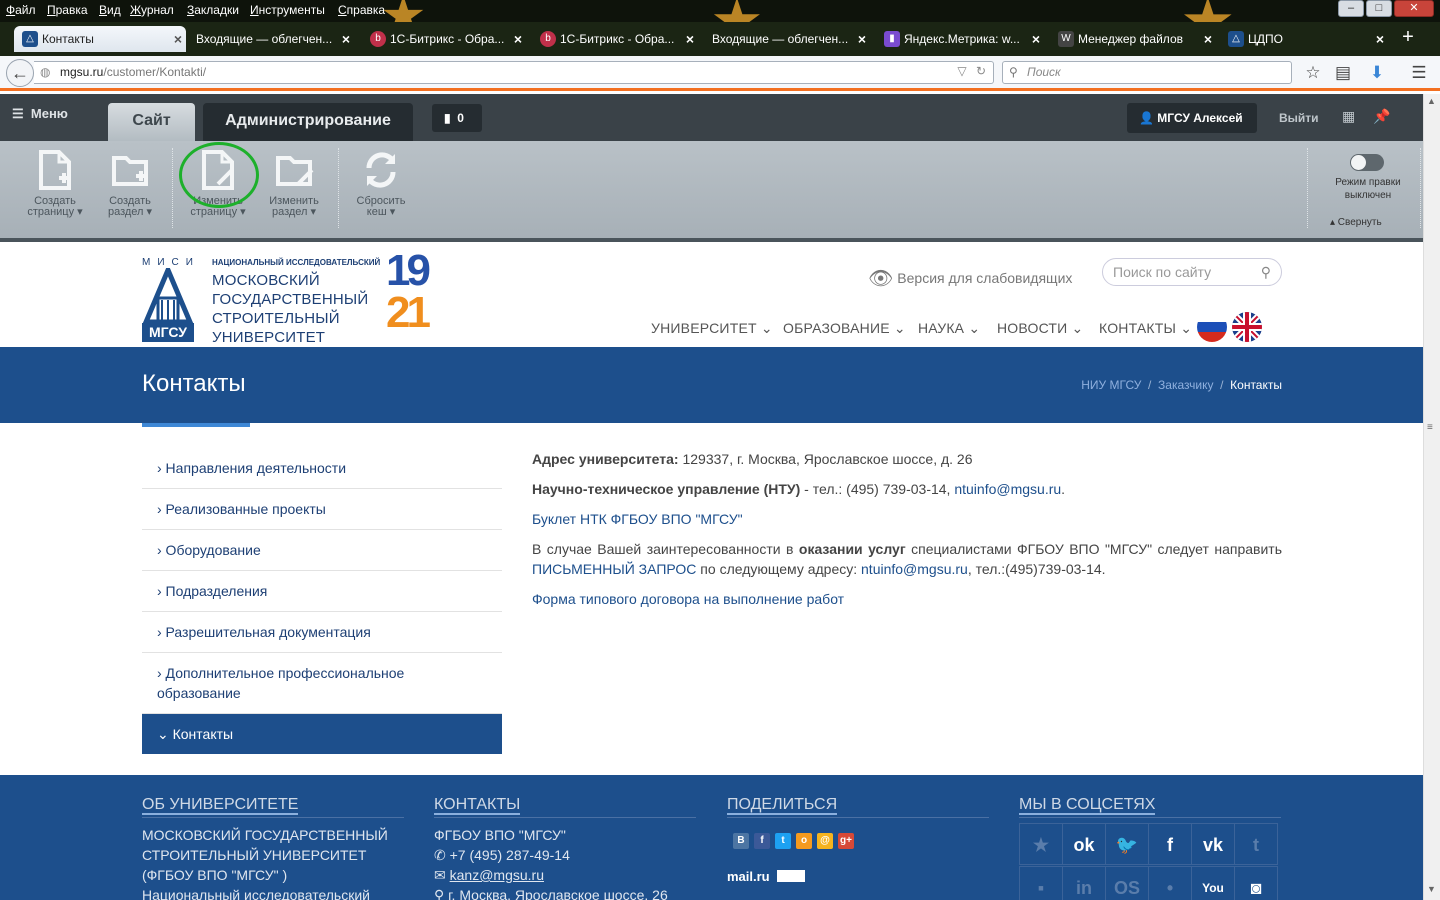 The image size is (1440, 900). Describe the element at coordinates (294, 183) in the screenshot. I see `edit-section-button: Изменить раздел ▾` at that location.